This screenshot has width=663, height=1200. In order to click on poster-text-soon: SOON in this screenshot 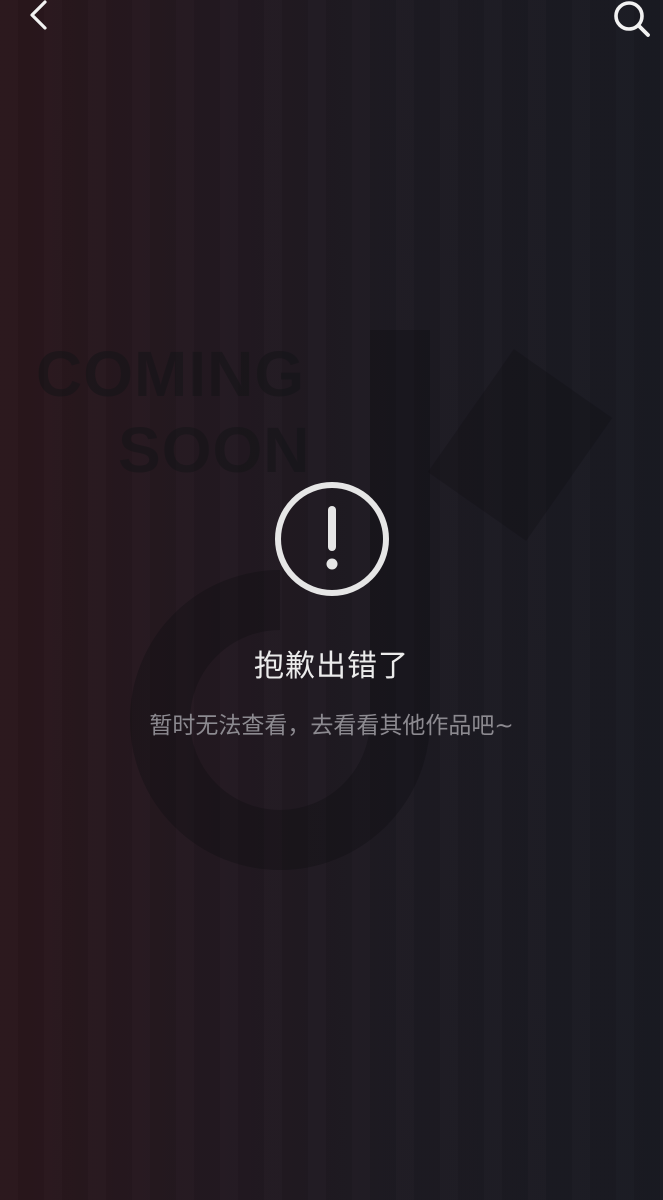, I will do `click(214, 450)`.